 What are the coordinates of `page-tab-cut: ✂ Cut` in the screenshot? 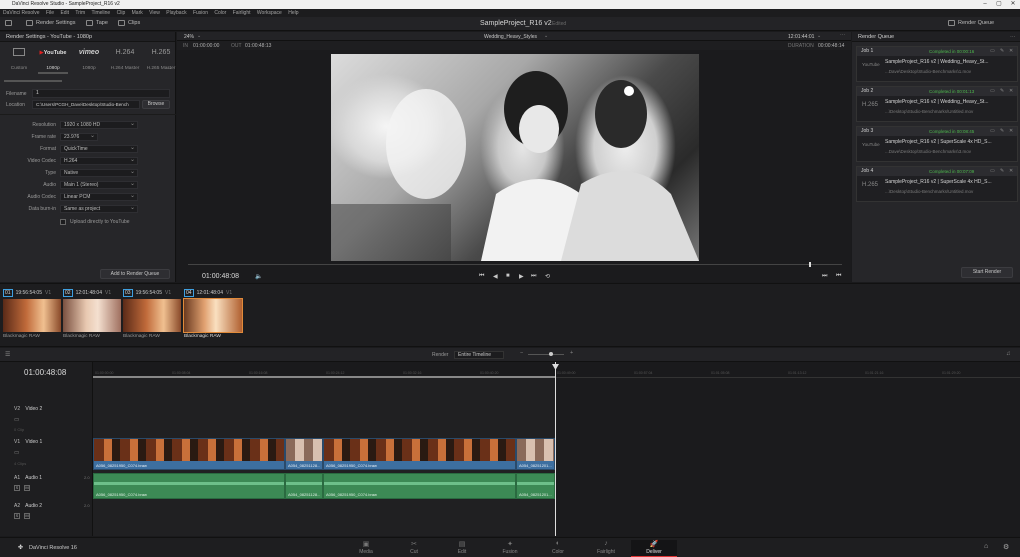 It's located at (414, 548).